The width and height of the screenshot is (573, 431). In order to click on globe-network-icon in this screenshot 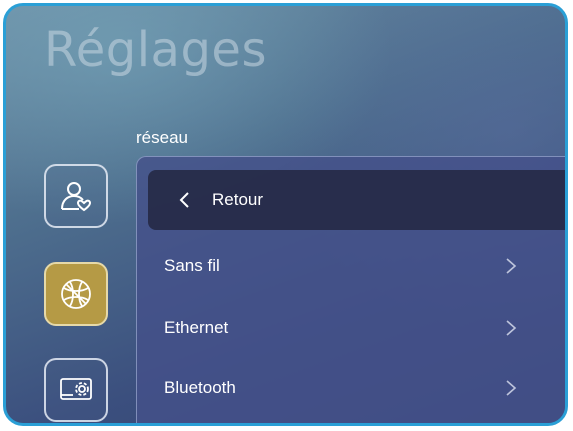, I will do `click(76, 294)`.